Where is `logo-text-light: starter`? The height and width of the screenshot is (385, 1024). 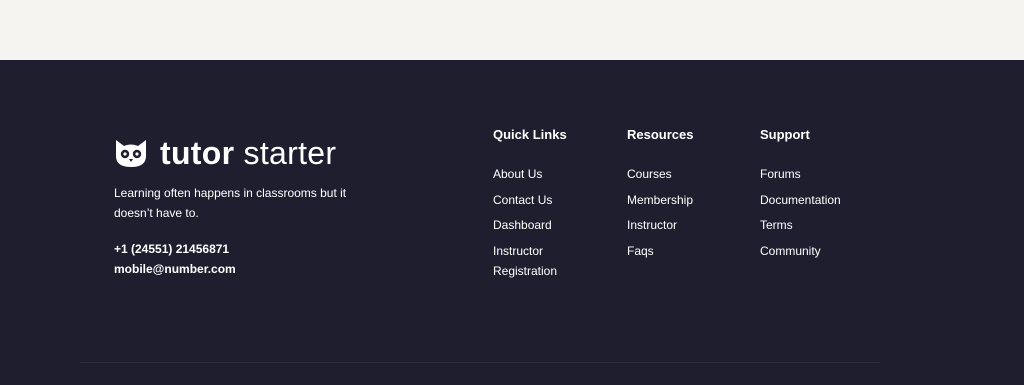
logo-text-light: starter is located at coordinates (285, 153).